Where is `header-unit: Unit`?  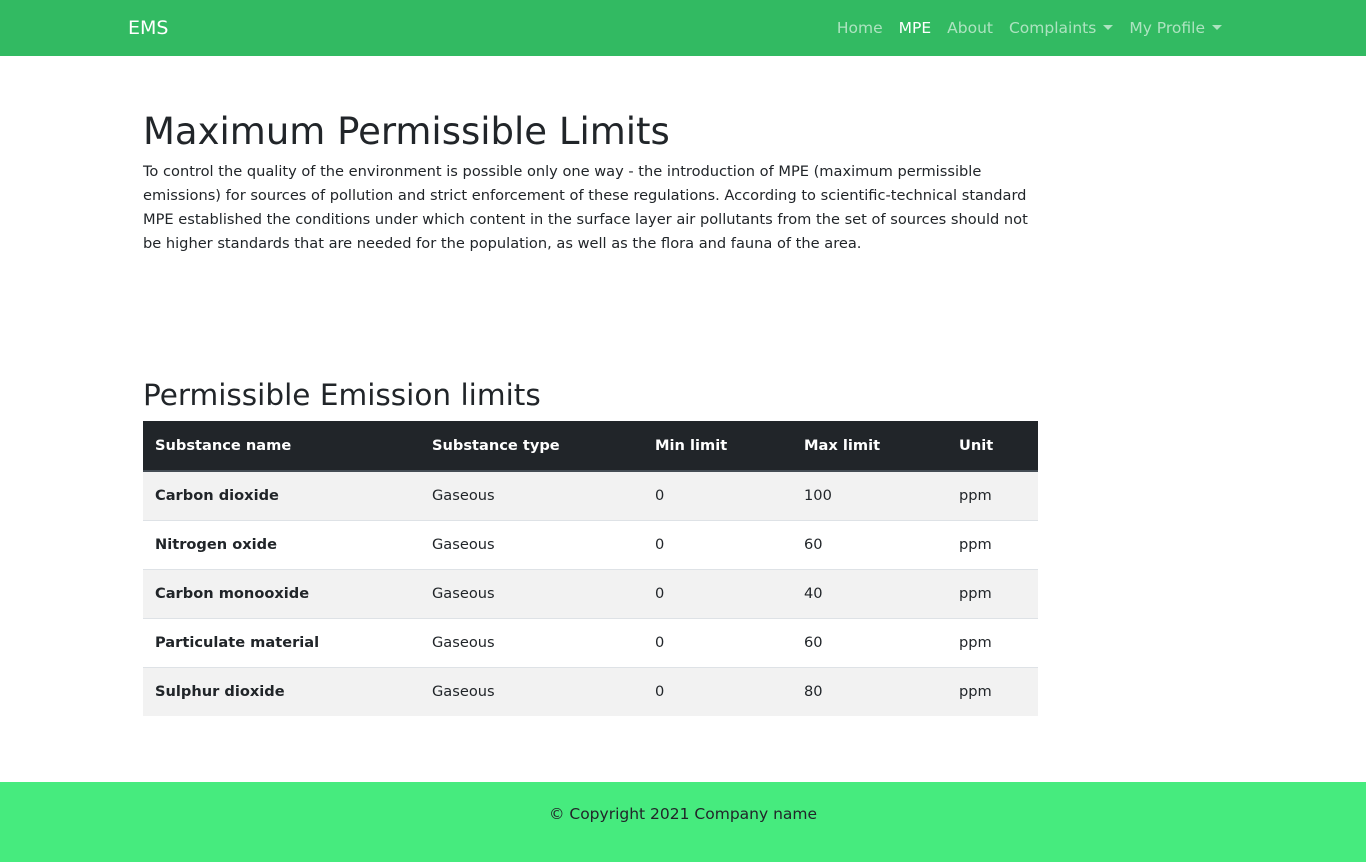
header-unit: Unit is located at coordinates (992, 446).